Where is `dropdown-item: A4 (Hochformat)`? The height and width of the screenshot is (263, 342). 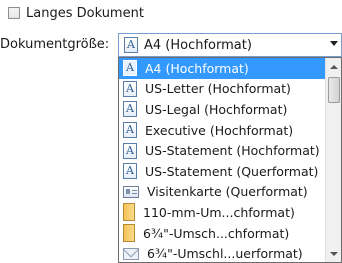
dropdown-item: A4 (Hochformat) is located at coordinates (222, 68).